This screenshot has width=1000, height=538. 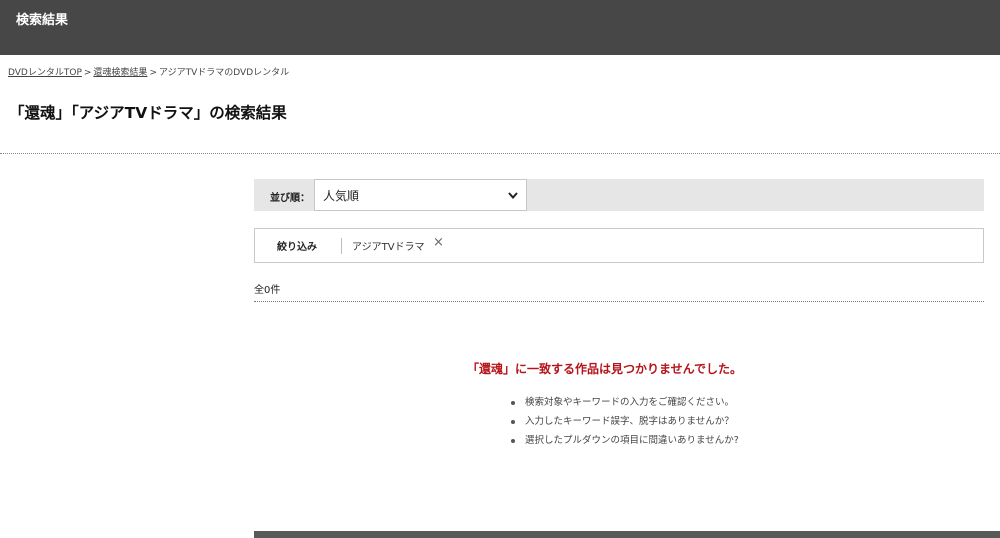 What do you see at coordinates (42, 20) in the screenshot?
I see `header-title: 検索結果` at bounding box center [42, 20].